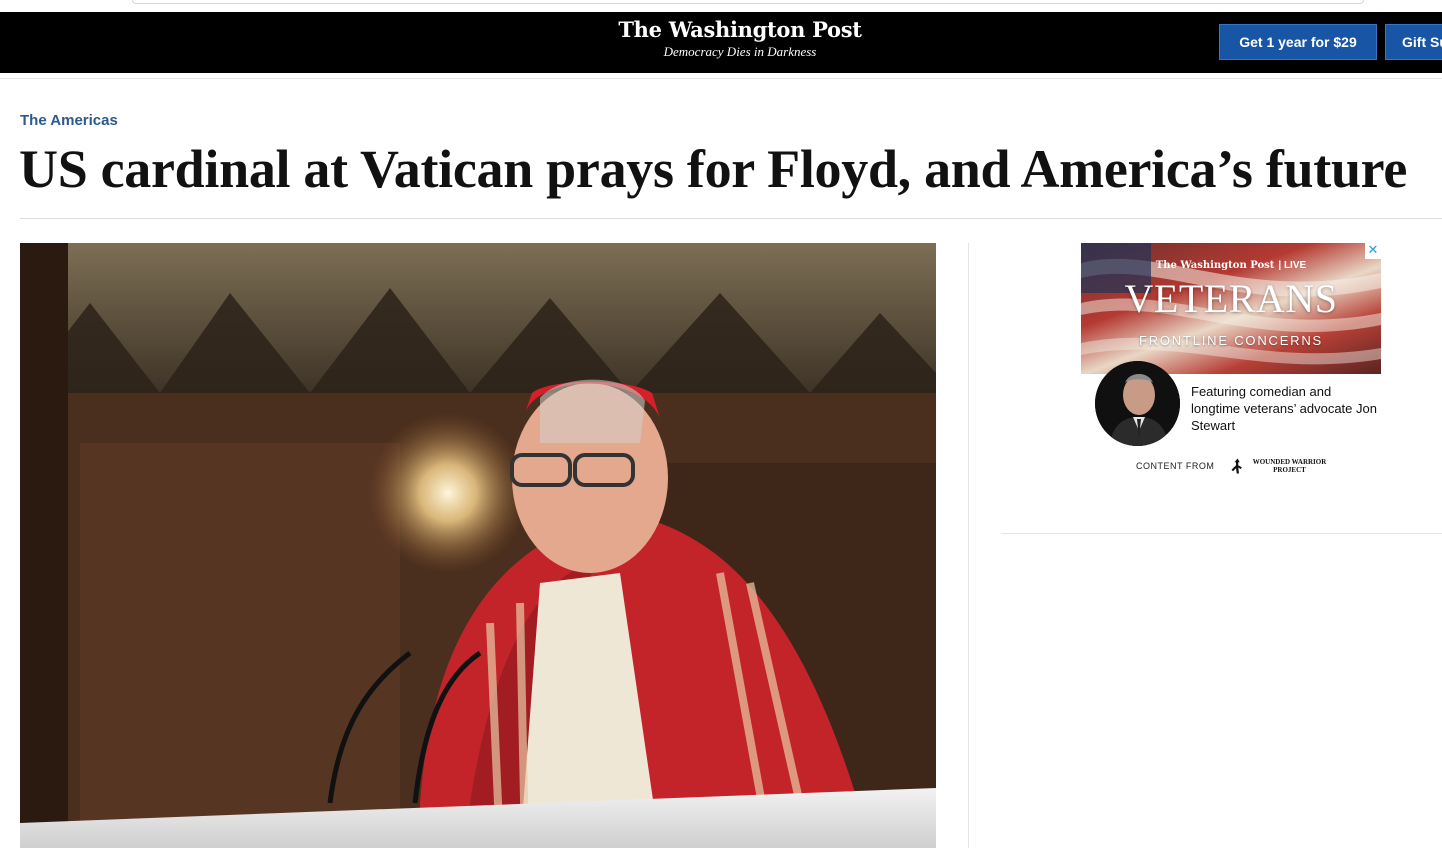  I want to click on ad-close-icon: ✕, so click(1373, 251).